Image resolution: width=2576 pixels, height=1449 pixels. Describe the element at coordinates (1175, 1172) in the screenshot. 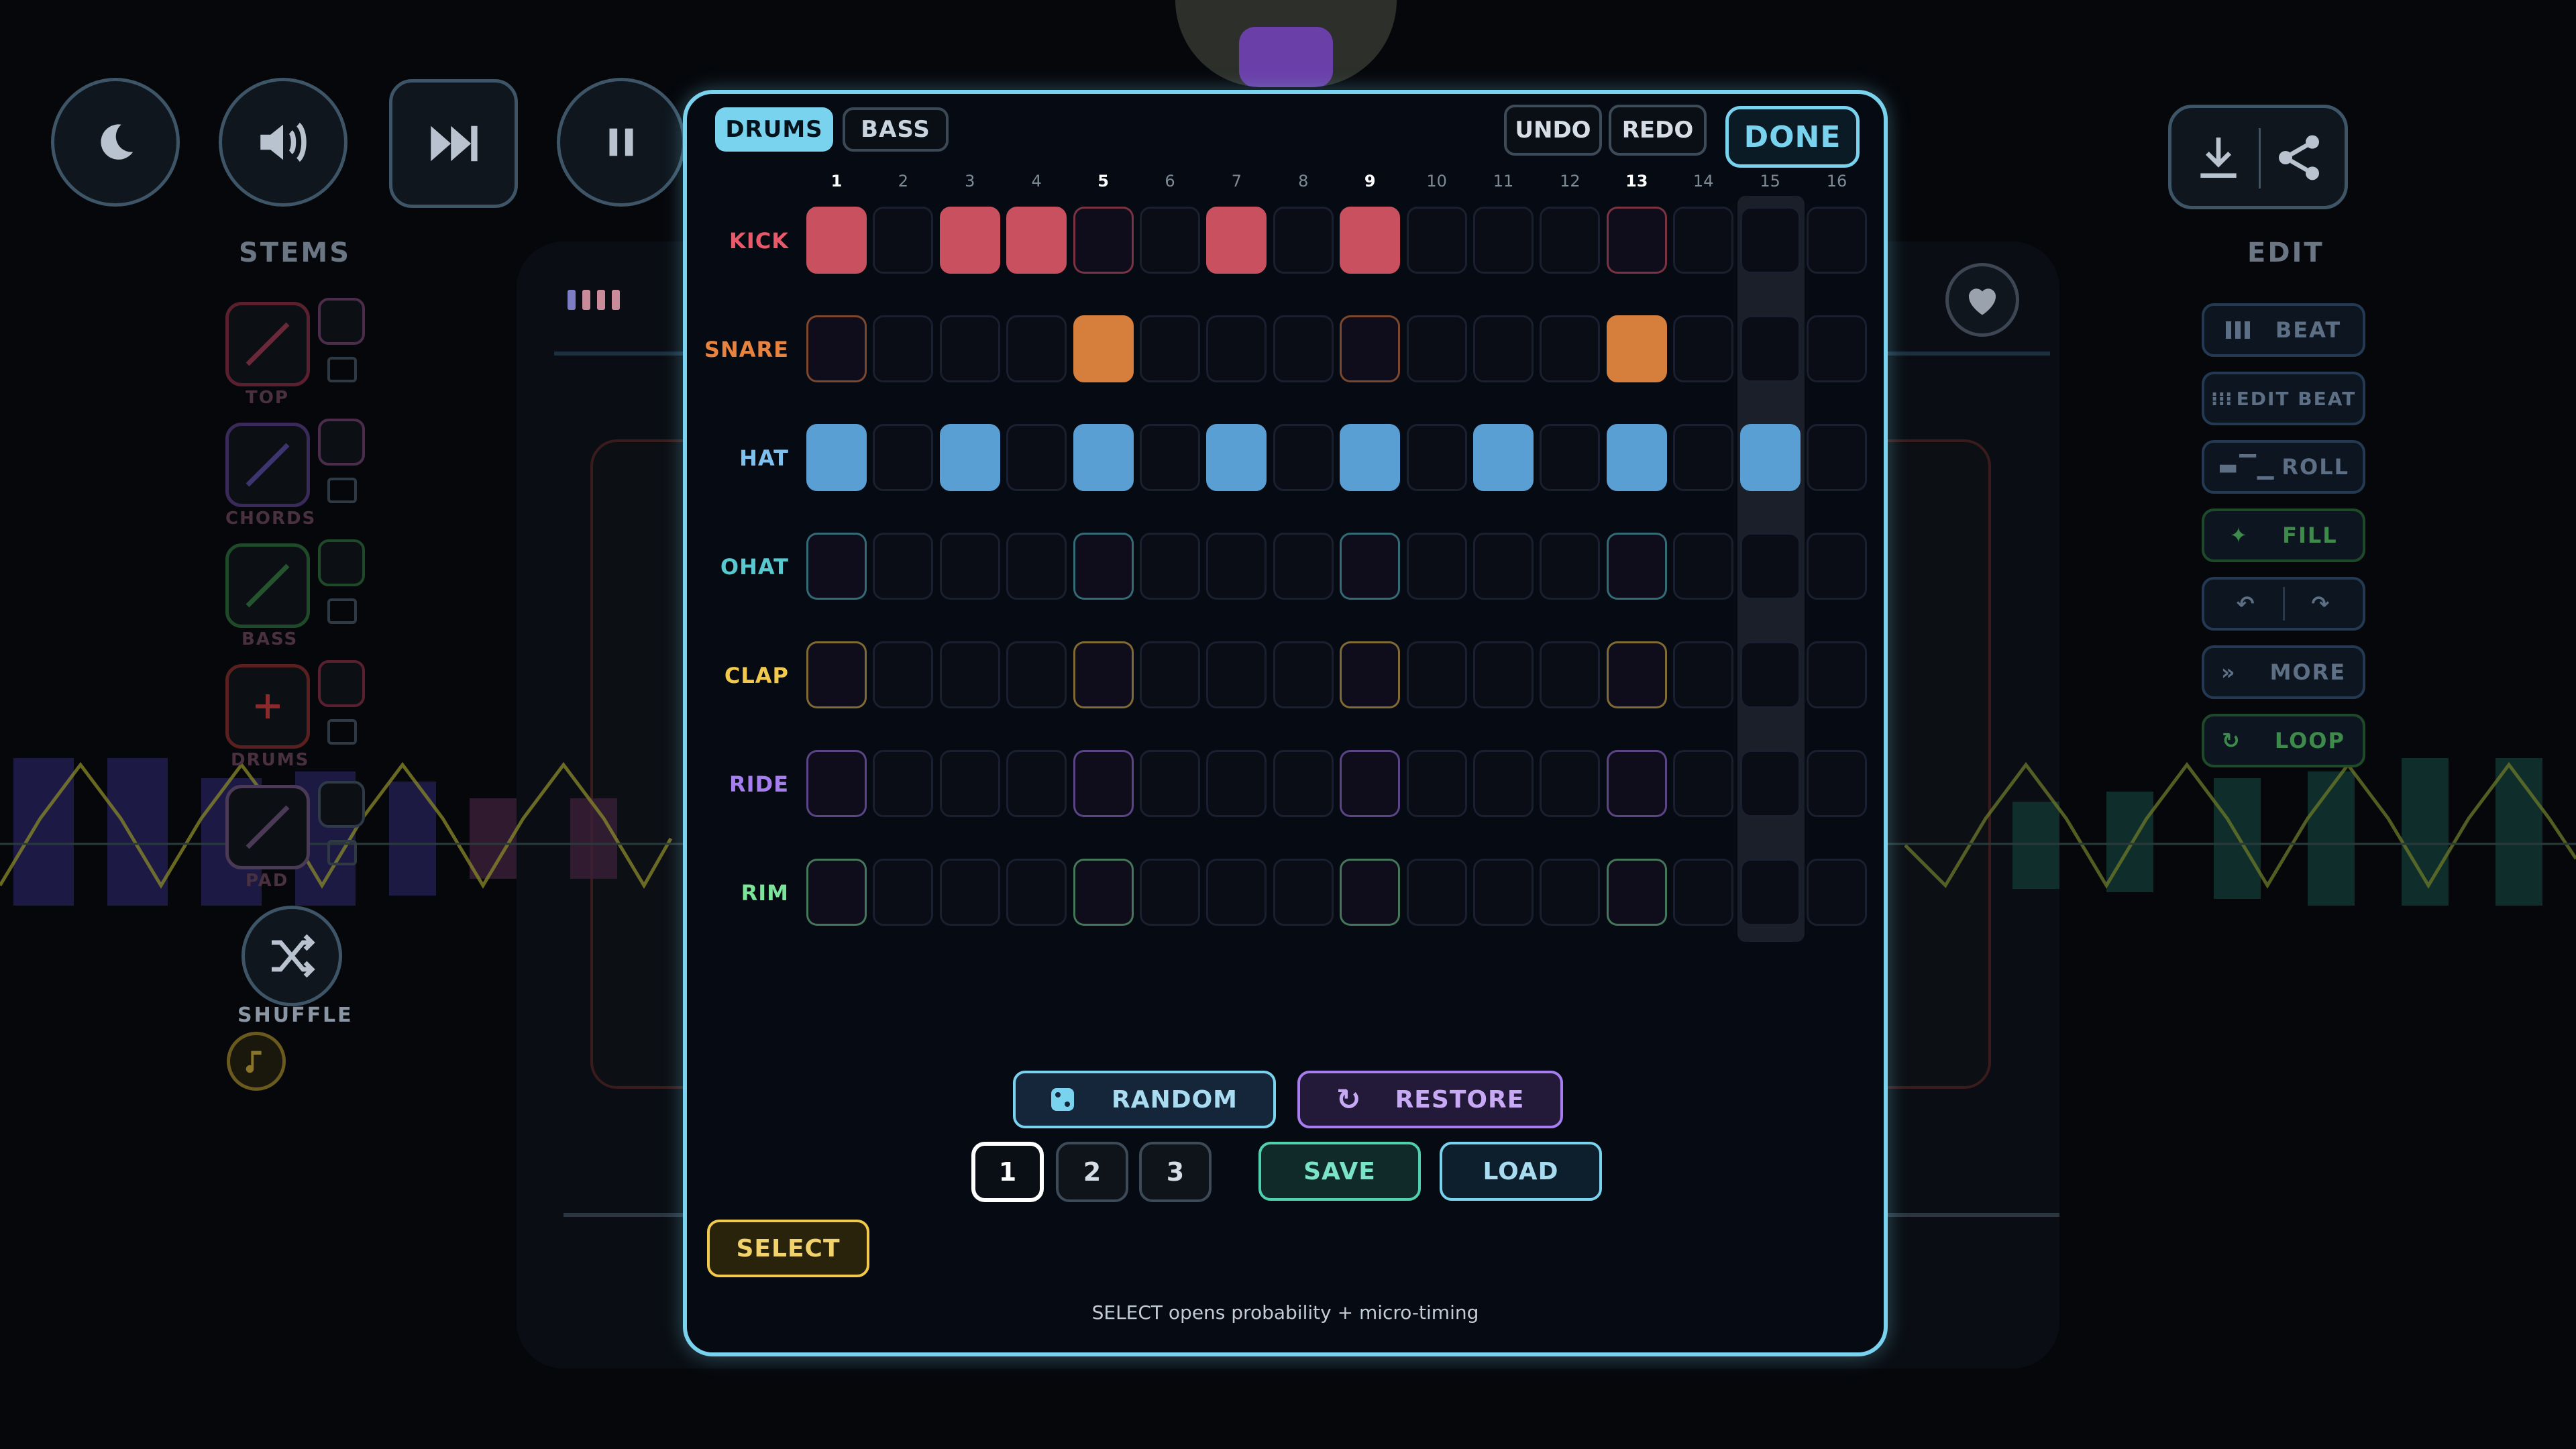

I see `pattern-slot-3: 3` at that location.